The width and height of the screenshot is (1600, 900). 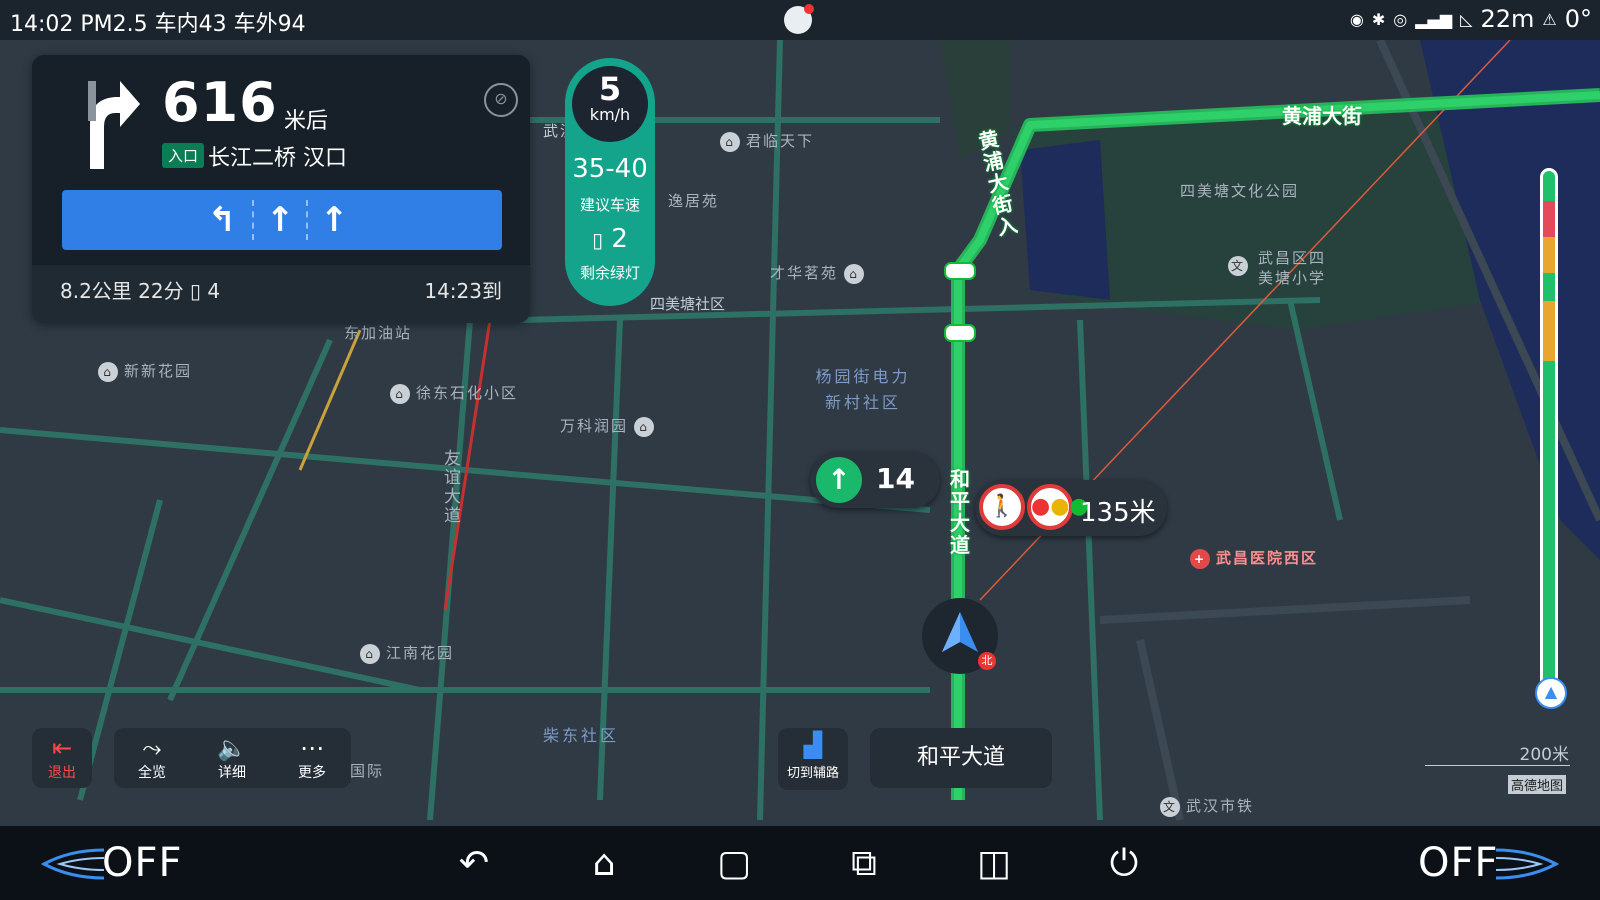 I want to click on road-label-huangpu: 黄浦大街, so click(x=1322, y=116).